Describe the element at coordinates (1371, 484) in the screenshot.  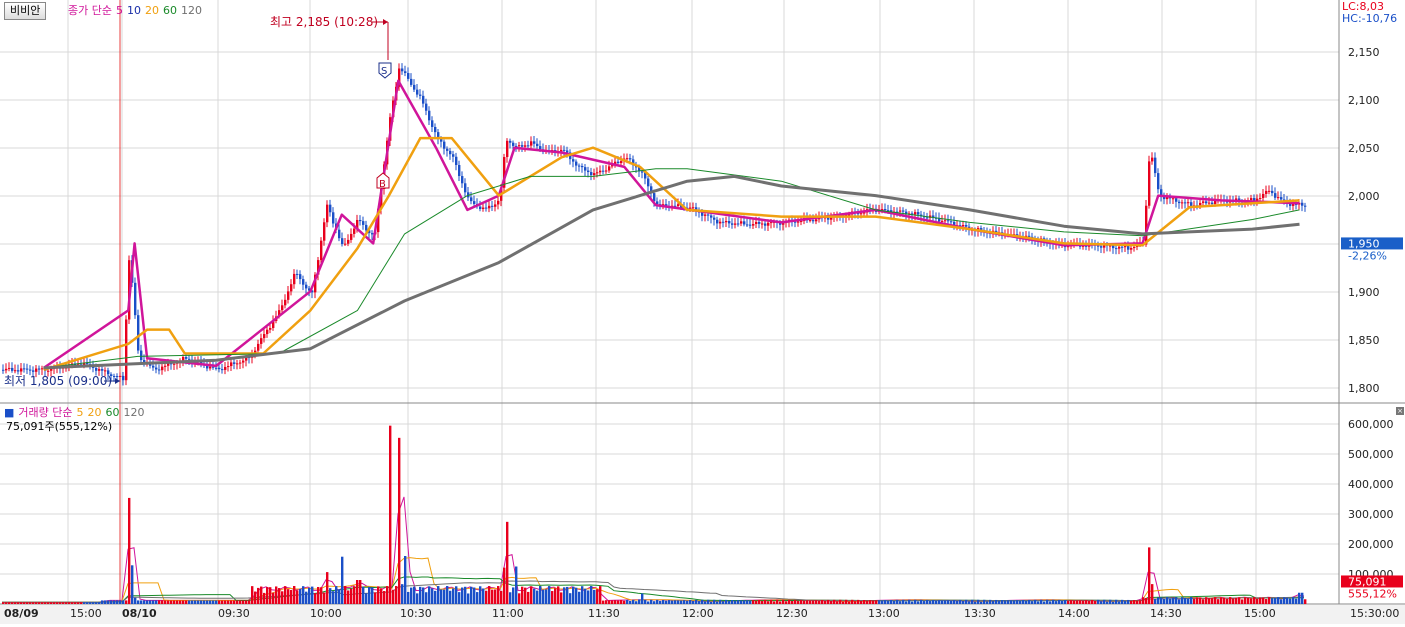
I see `volume-tick-label: 400,000` at that location.